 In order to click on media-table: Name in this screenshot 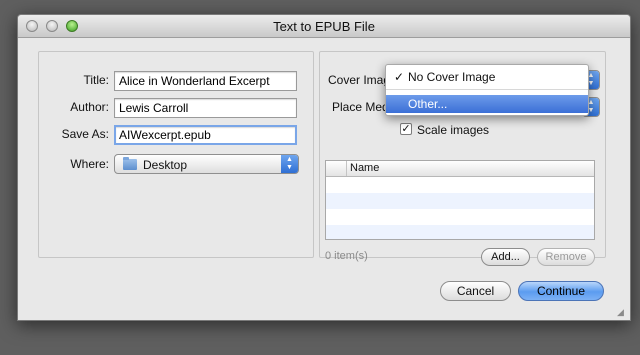, I will do `click(460, 200)`.